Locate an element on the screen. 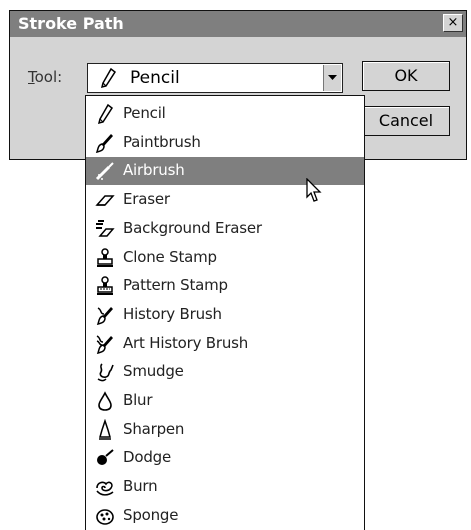 This screenshot has width=471, height=530. list-item-label: History Brush is located at coordinates (172, 313).